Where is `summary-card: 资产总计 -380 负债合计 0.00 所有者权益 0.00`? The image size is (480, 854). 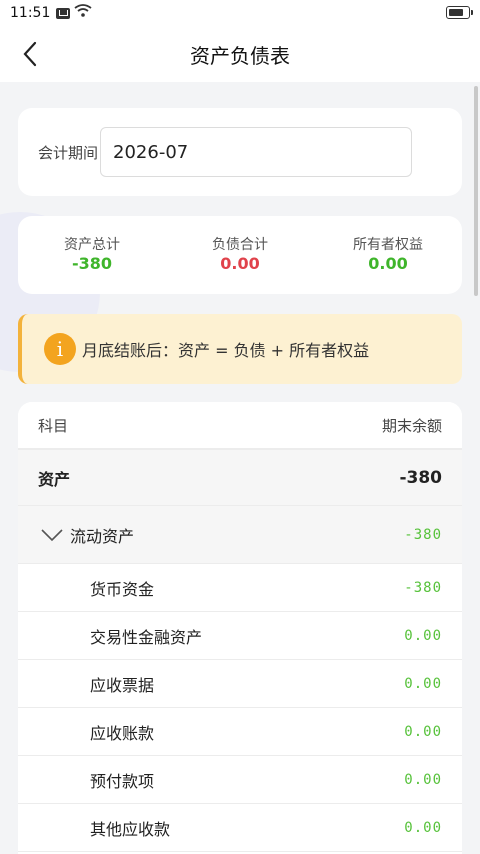
summary-card: 资产总计 -380 负债合计 0.00 所有者权益 0.00 is located at coordinates (240, 255).